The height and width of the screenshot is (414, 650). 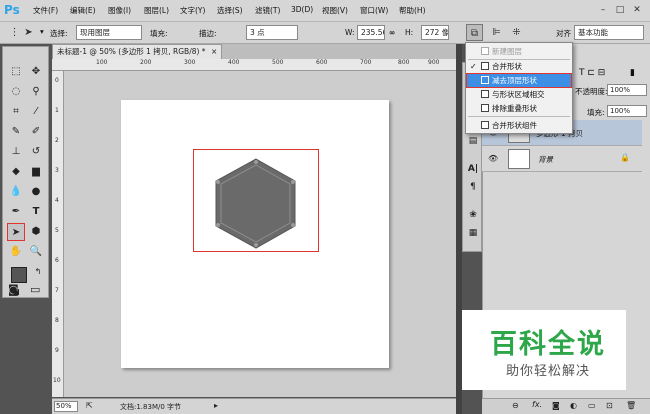 What do you see at coordinates (516, 32) in the screenshot?
I see `path-arrangement-icon: ⁜` at bounding box center [516, 32].